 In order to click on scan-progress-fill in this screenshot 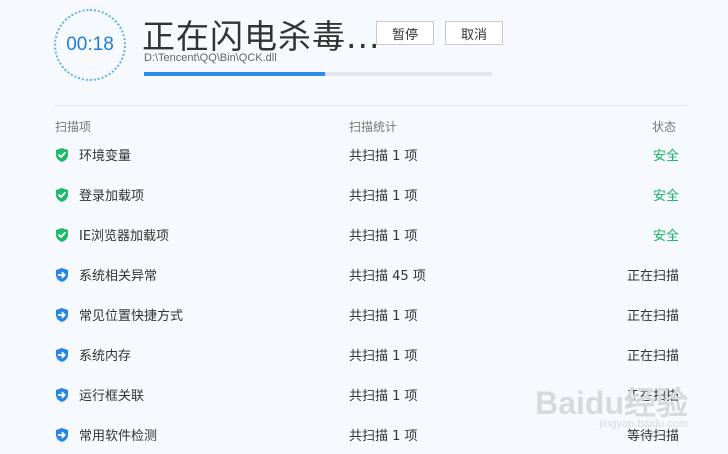, I will do `click(234, 74)`.